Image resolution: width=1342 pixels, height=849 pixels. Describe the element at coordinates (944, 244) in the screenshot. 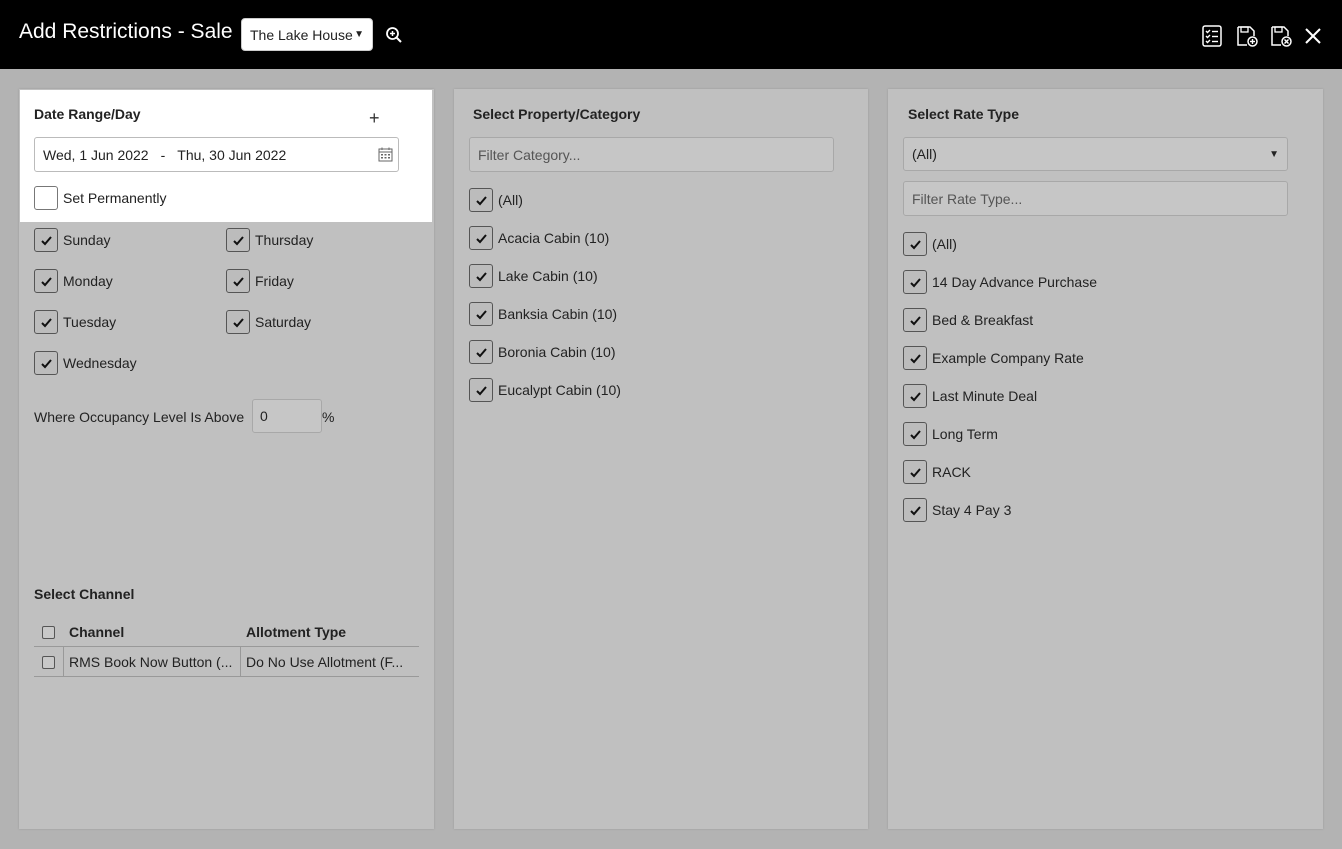

I see `rate-type-label: (All)` at that location.